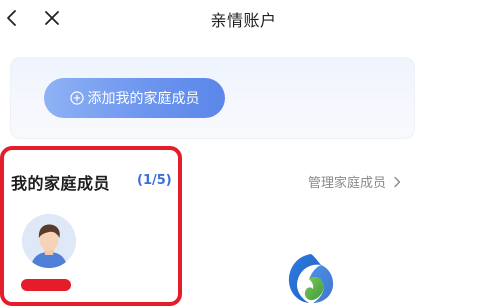 Image resolution: width=487 pixels, height=308 pixels. Describe the element at coordinates (143, 99) in the screenshot. I see `add-family-member-label: 添加我的家庭成员` at that location.